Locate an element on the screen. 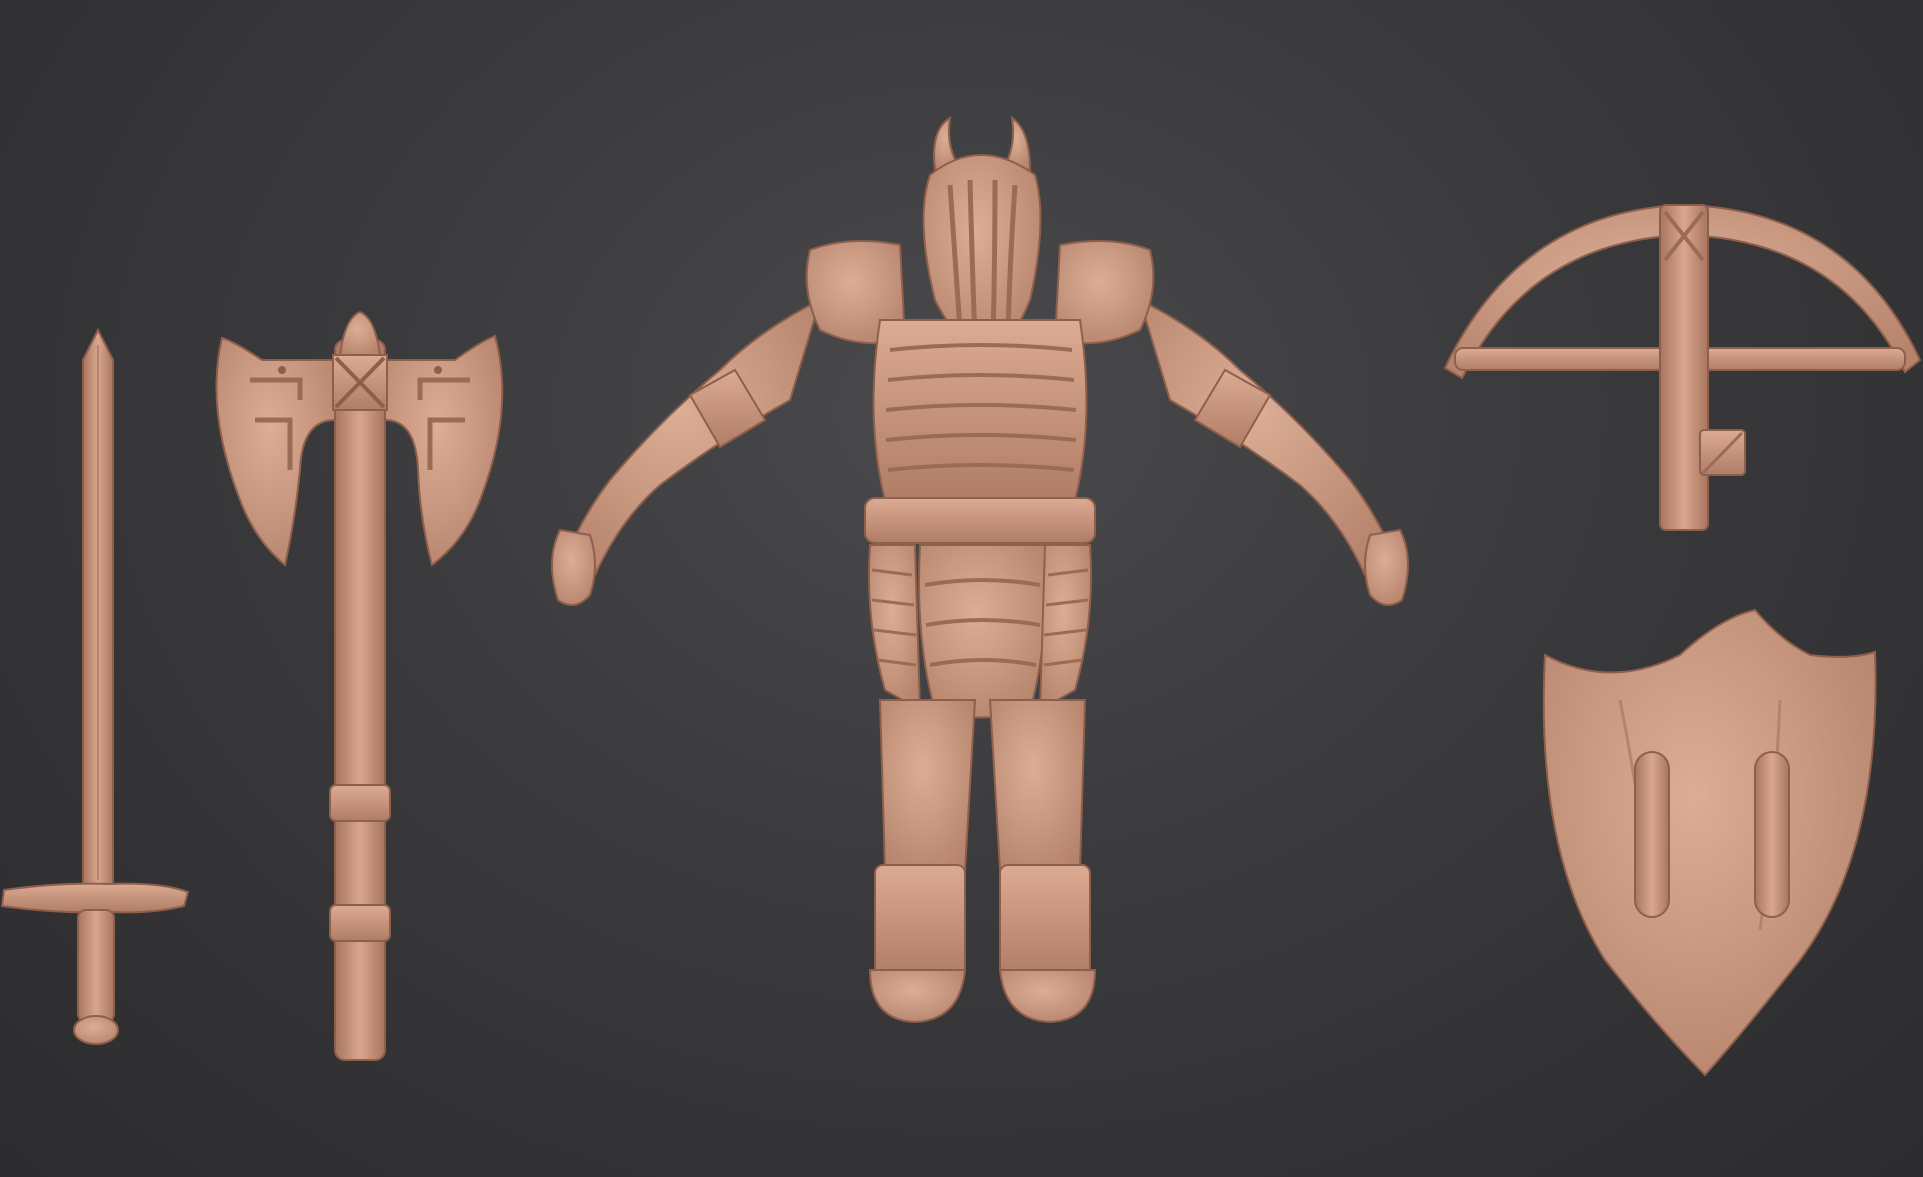 This screenshot has height=1177, width=1923. sword-grip is located at coordinates (96, 966).